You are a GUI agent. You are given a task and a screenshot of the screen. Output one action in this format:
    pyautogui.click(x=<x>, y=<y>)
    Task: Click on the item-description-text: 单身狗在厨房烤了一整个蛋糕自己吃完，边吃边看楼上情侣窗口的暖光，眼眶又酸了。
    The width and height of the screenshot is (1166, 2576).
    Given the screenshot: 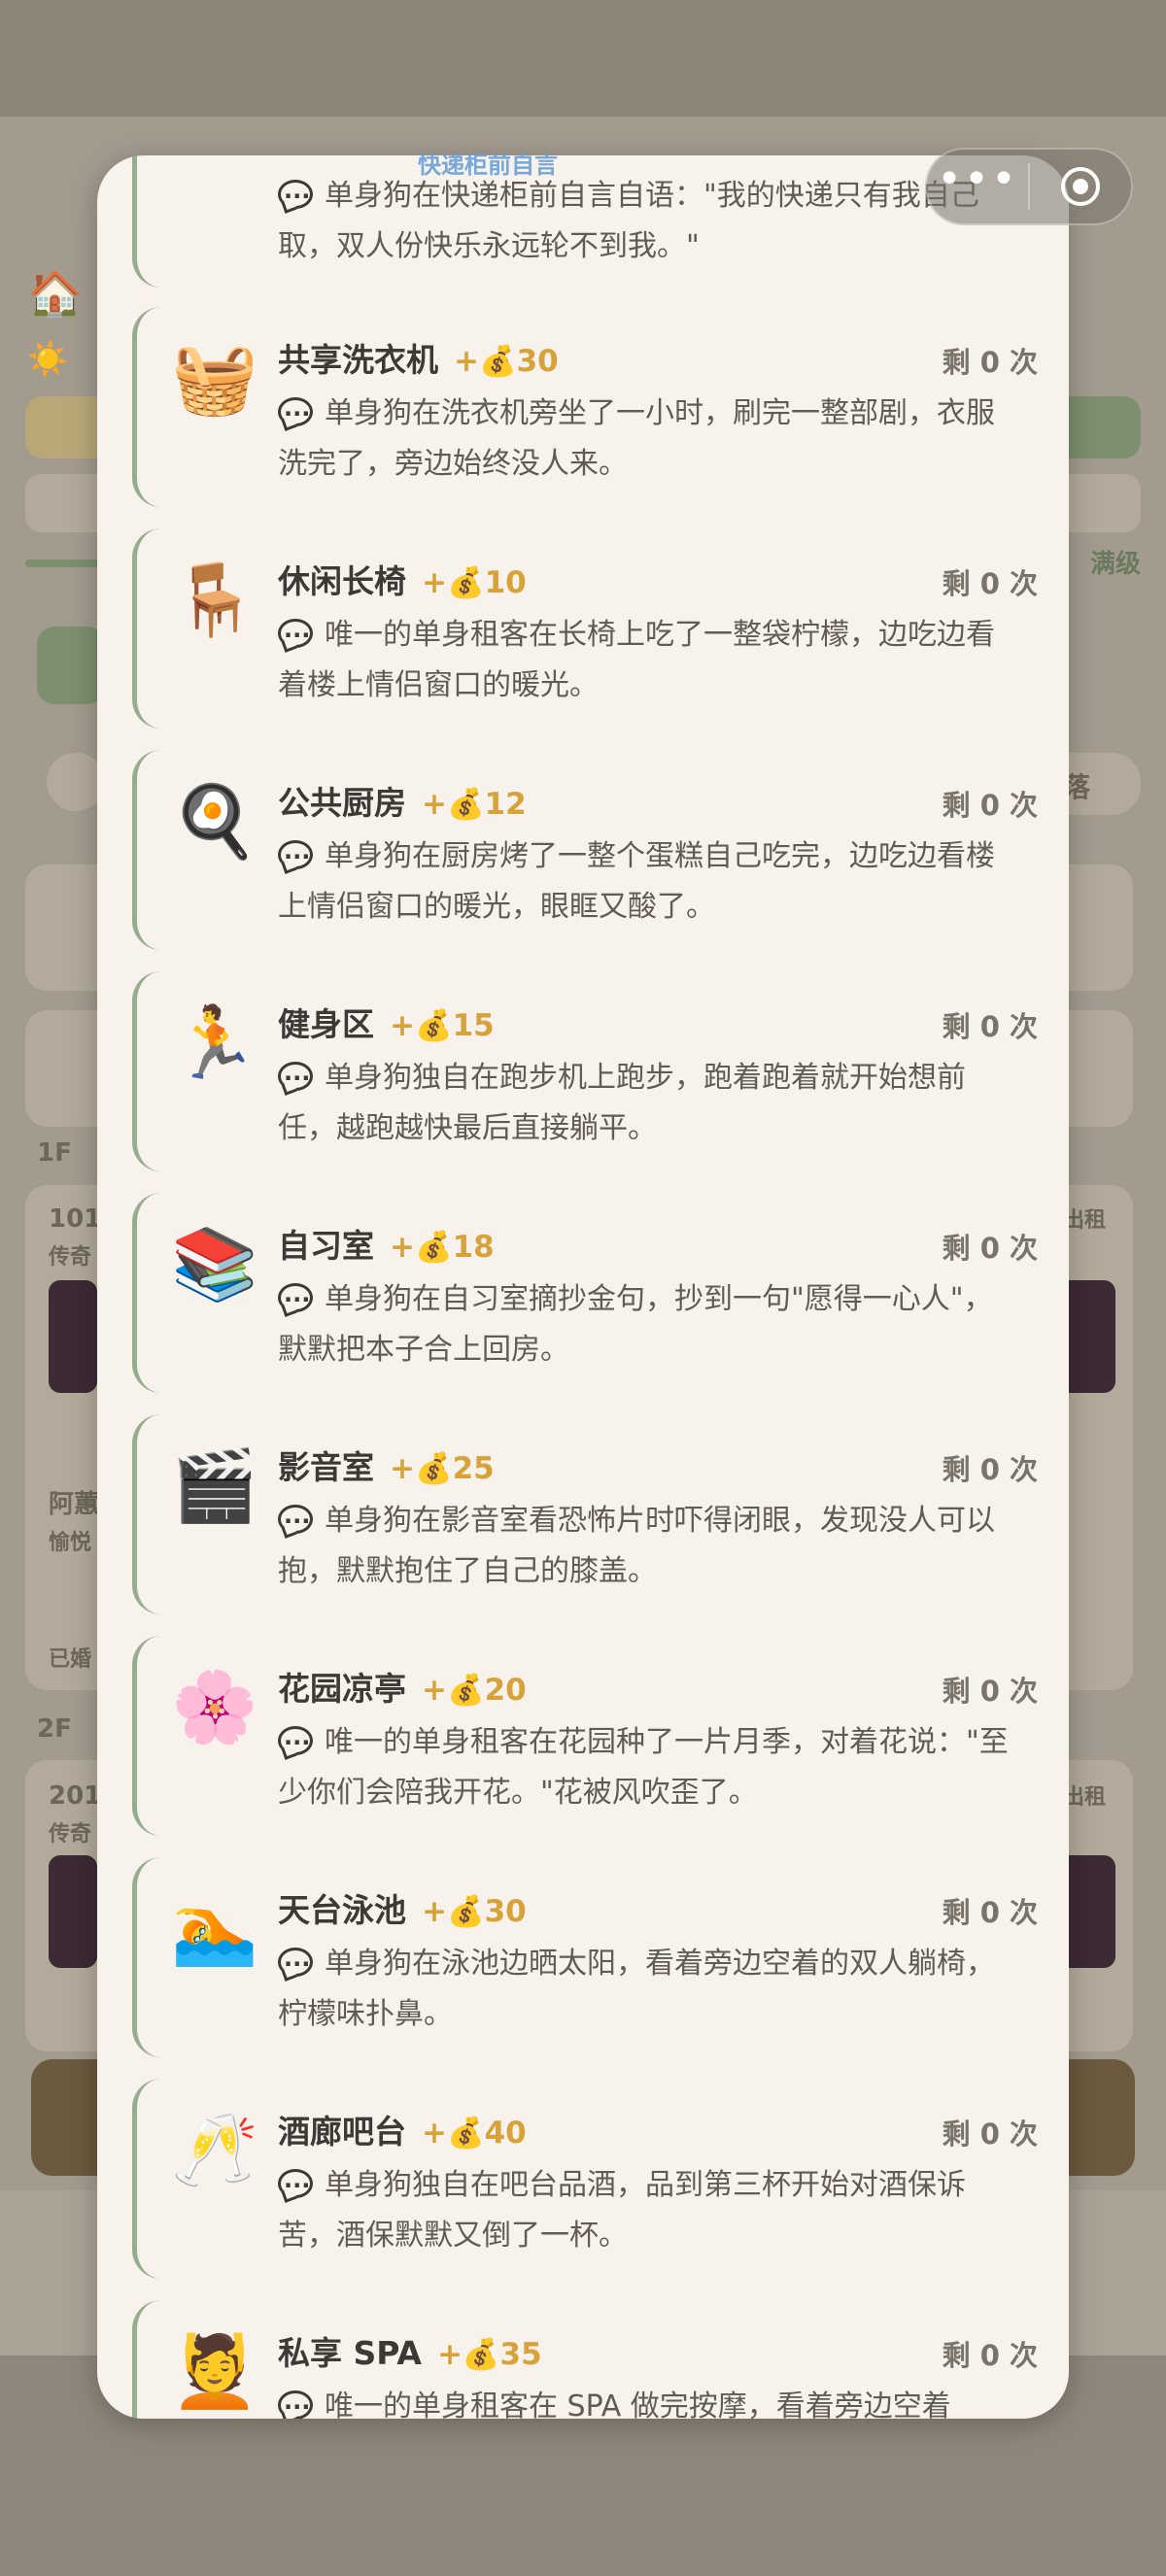 What is the action you would take?
    pyautogui.click(x=636, y=881)
    